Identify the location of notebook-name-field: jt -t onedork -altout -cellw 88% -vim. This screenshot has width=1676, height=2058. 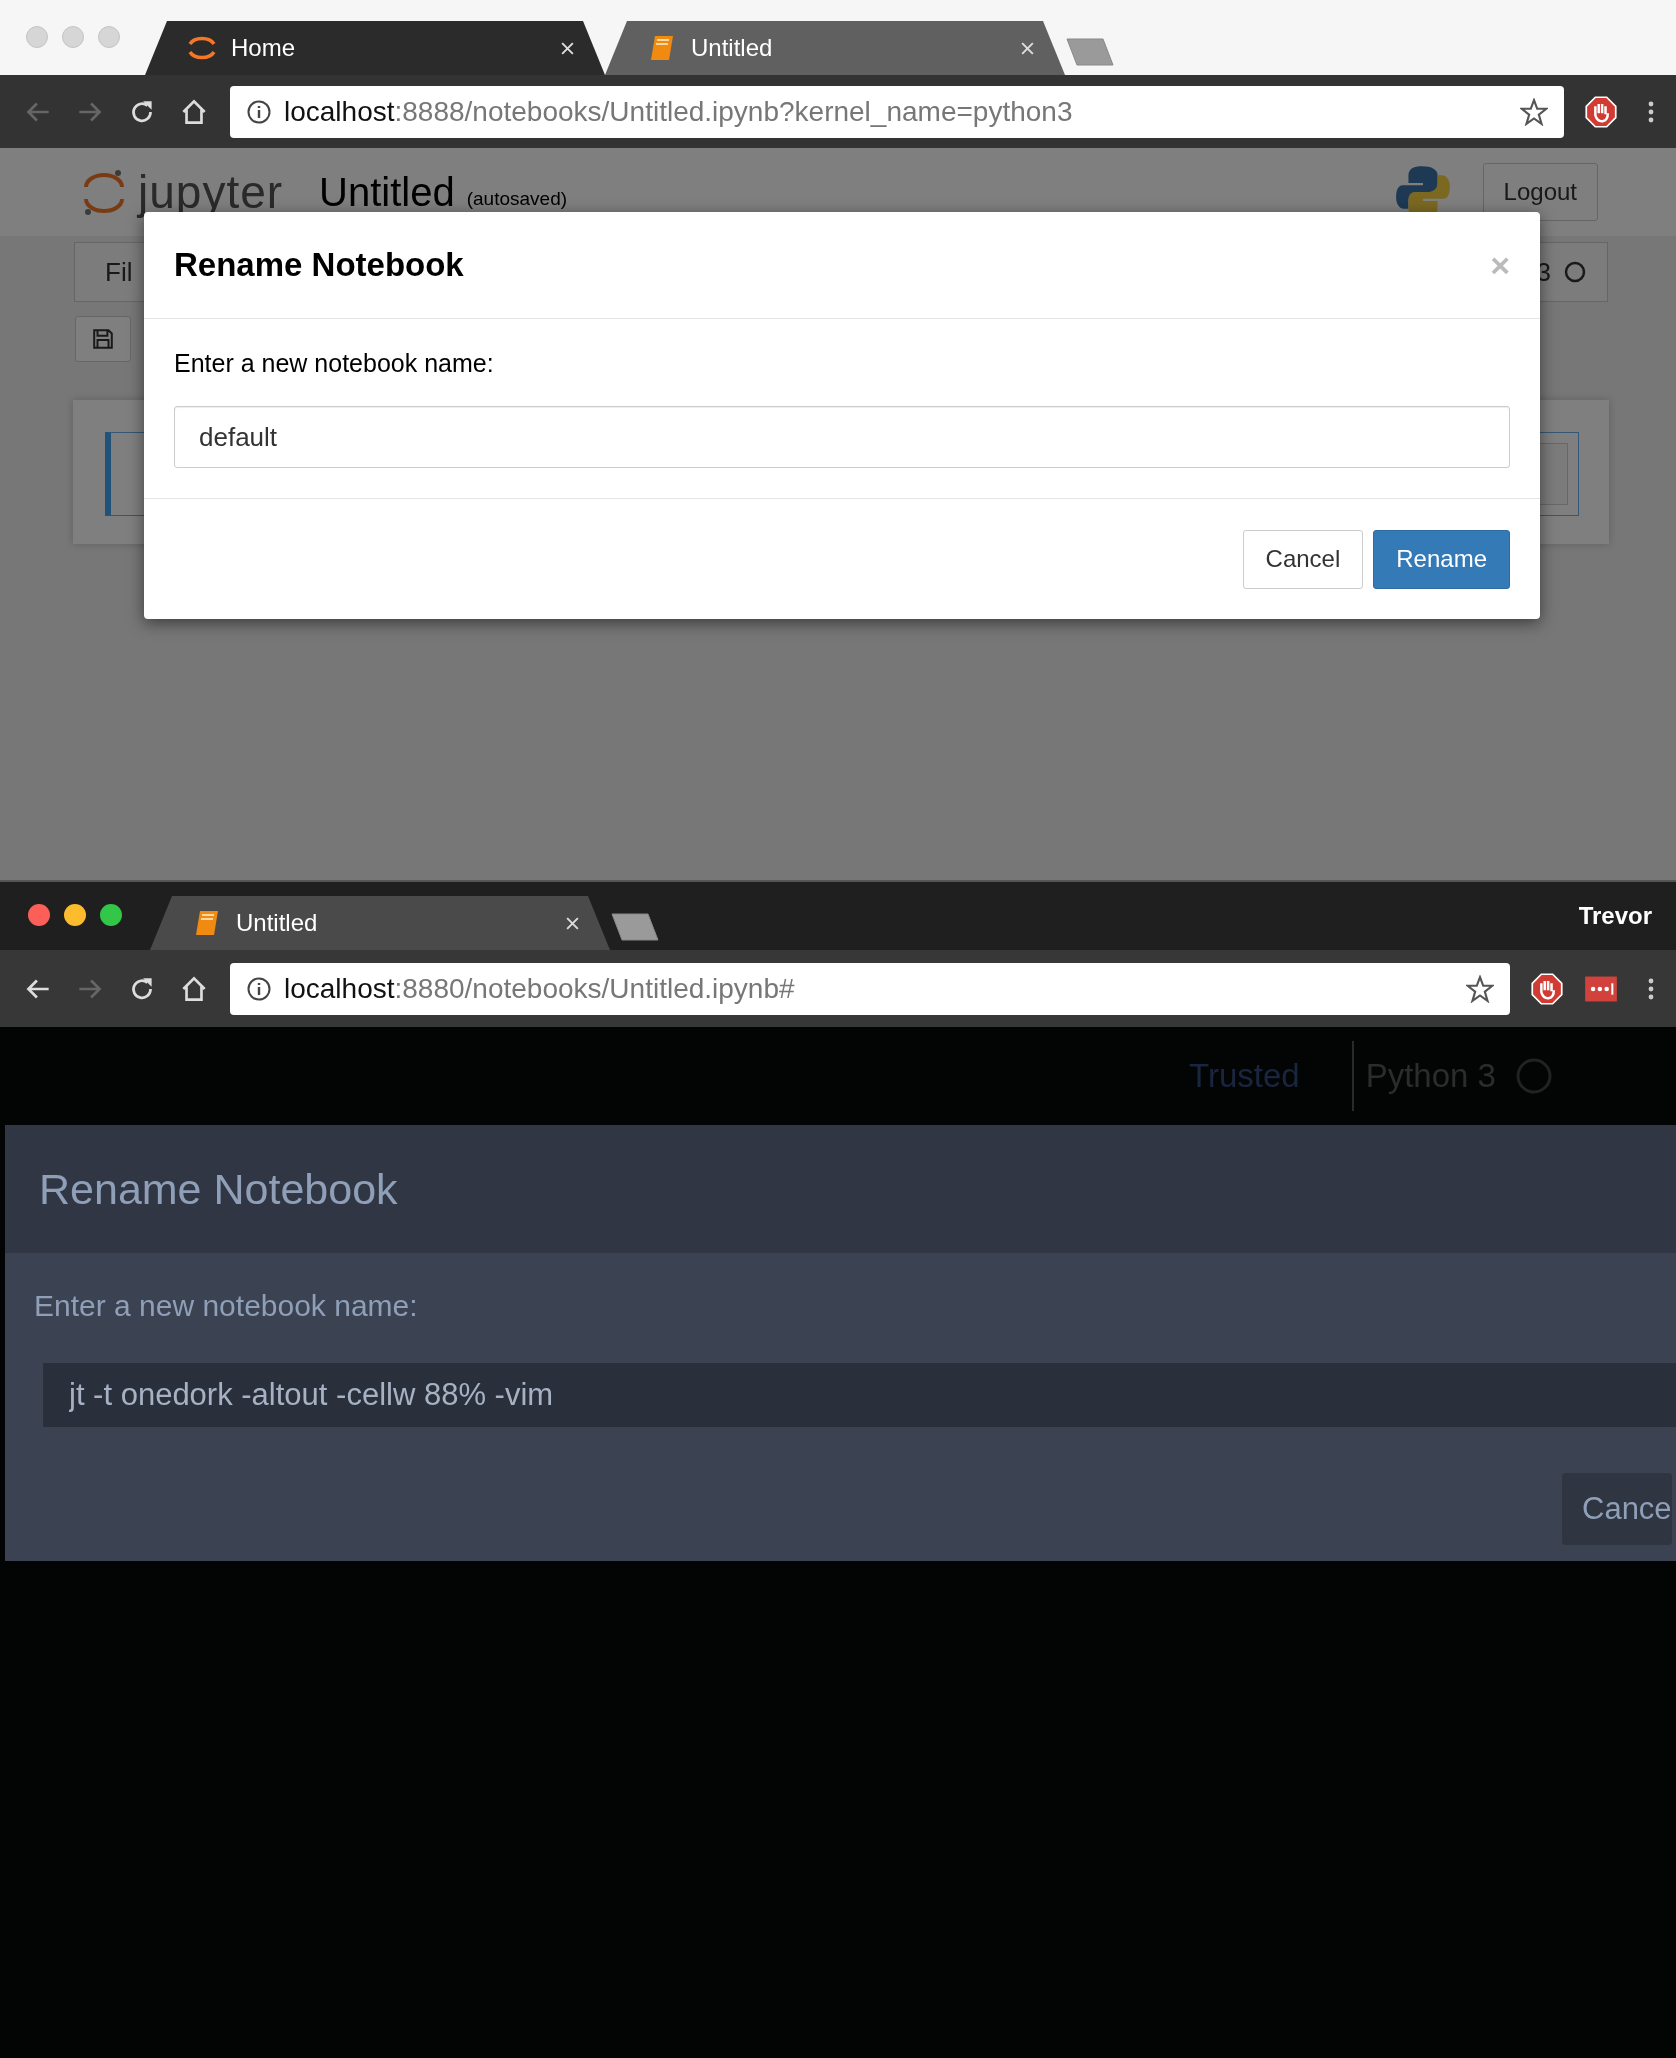
(859, 1395).